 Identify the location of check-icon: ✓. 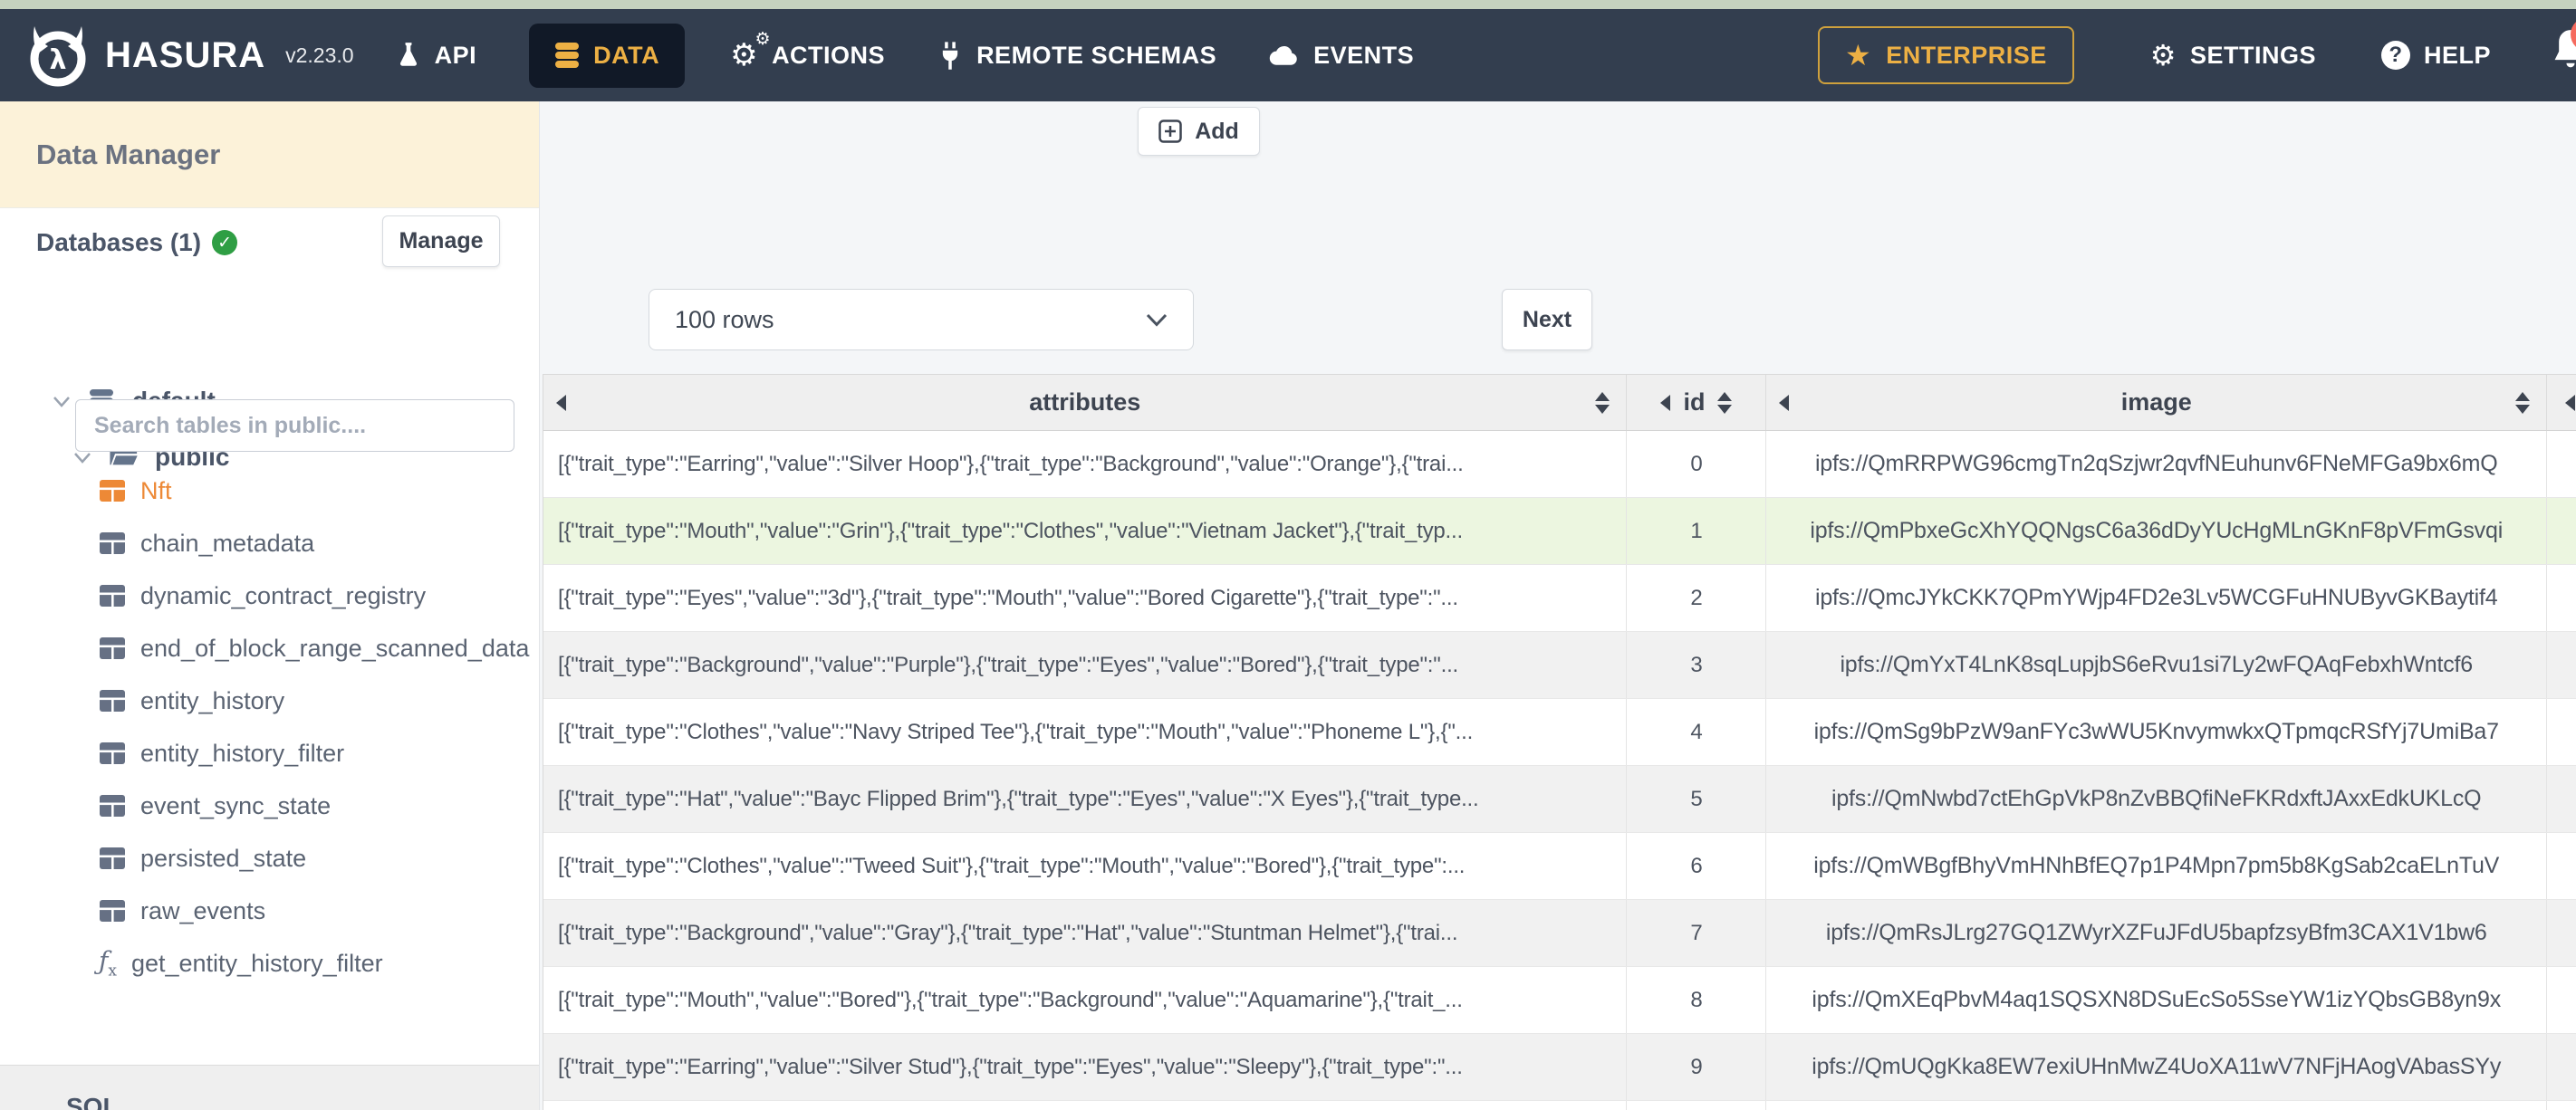
(225, 243).